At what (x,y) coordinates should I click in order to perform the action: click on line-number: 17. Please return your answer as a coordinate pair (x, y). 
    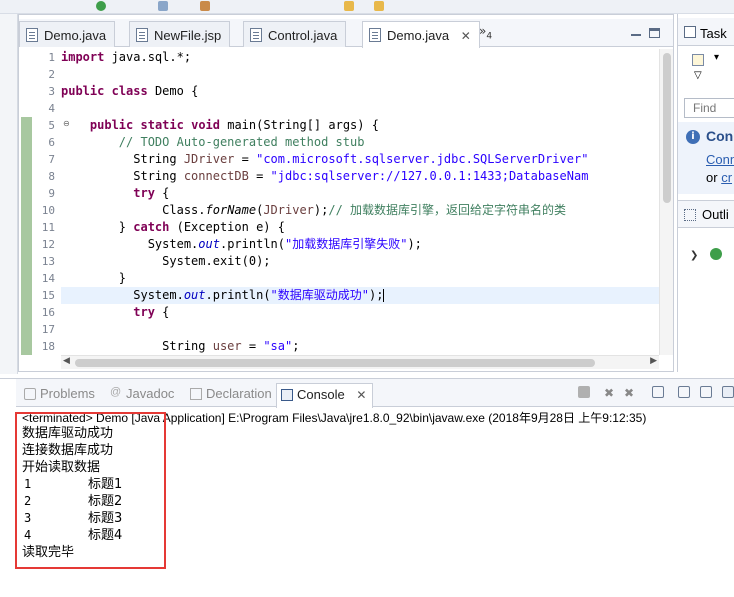
    Looking at the image, I should click on (48, 329).